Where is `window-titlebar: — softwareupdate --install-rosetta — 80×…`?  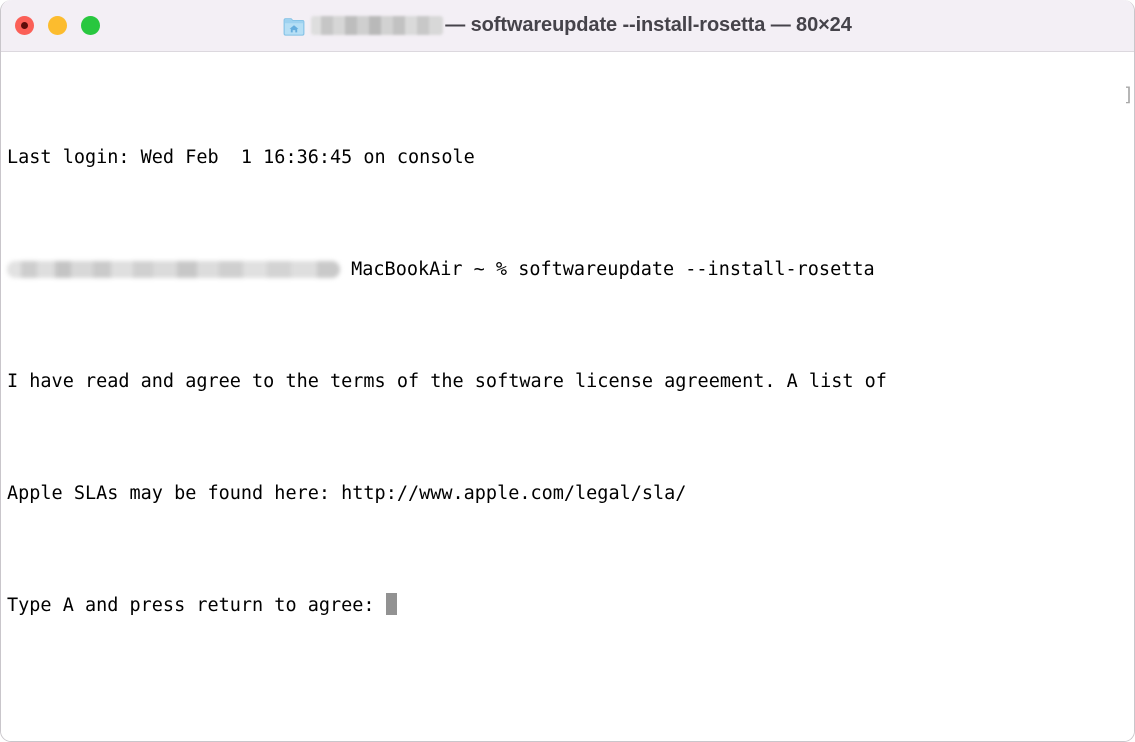
window-titlebar: — softwareupdate --install-rosetta — 80×… is located at coordinates (567, 26).